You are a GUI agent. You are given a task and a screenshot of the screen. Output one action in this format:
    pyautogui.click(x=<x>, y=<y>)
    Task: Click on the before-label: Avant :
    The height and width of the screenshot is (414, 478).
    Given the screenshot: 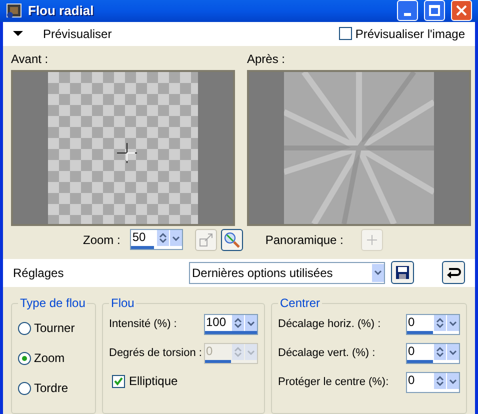 What is the action you would take?
    pyautogui.click(x=30, y=59)
    